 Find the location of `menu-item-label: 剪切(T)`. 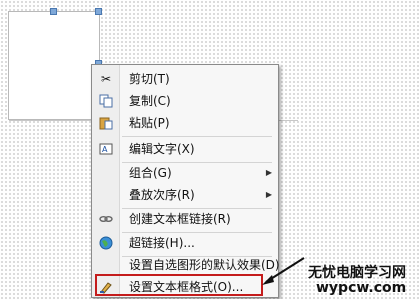

menu-item-label: 剪切(T) is located at coordinates (149, 79).